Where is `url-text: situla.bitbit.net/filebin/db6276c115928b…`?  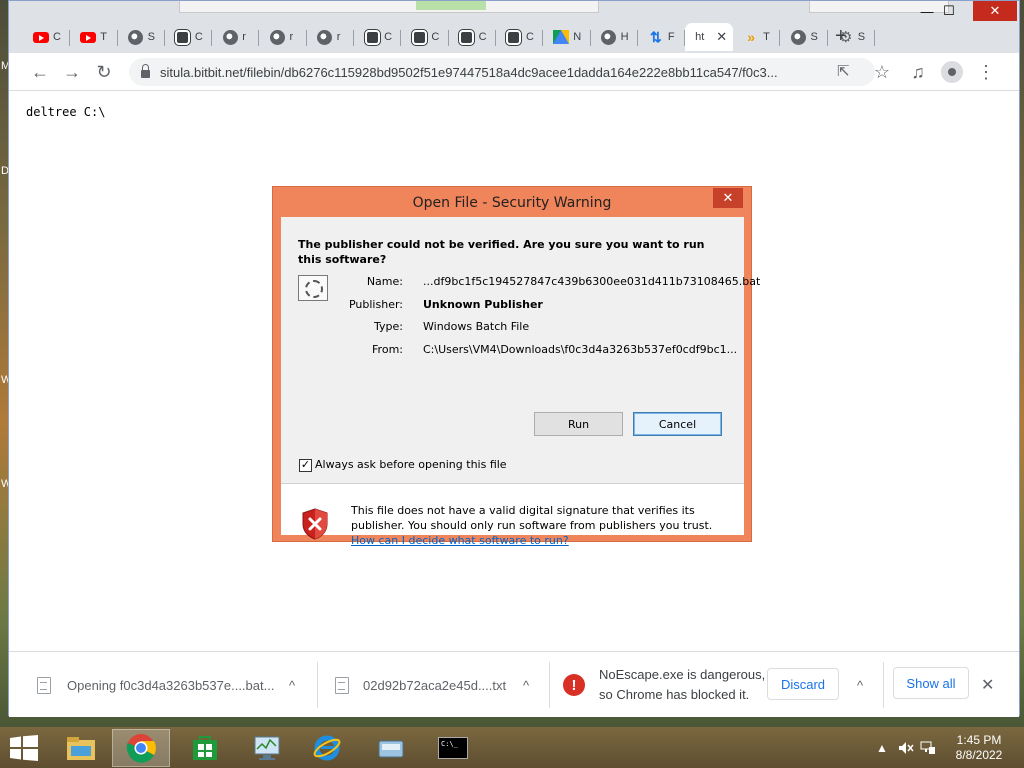
url-text: situla.bitbit.net/filebin/db6276c115928b… is located at coordinates (490, 72).